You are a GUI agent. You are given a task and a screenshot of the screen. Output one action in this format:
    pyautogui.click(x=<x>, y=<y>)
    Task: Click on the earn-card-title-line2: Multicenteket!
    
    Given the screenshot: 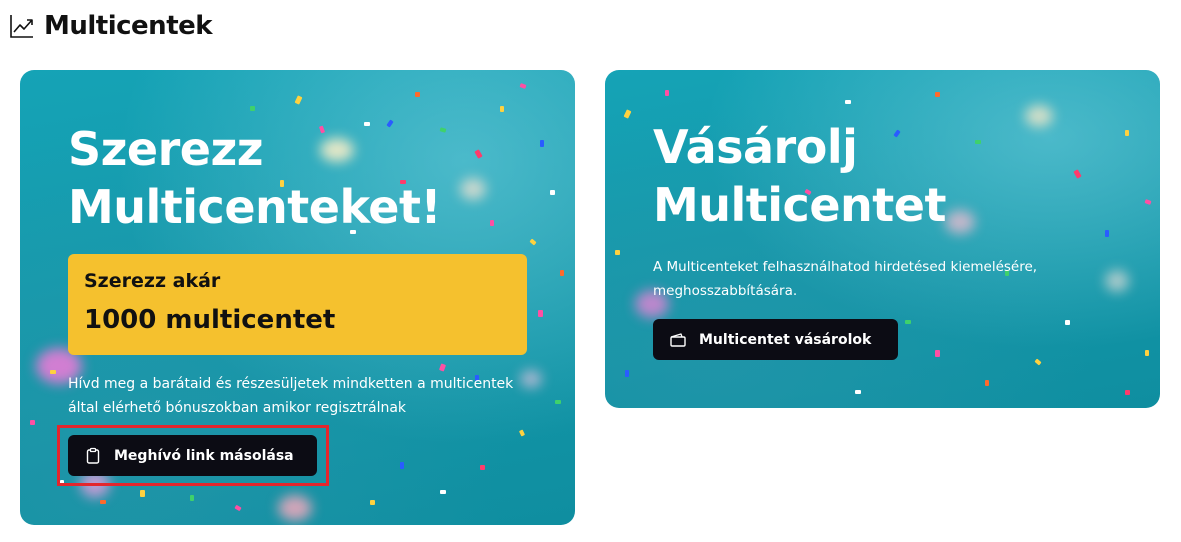 What is the action you would take?
    pyautogui.click(x=254, y=207)
    